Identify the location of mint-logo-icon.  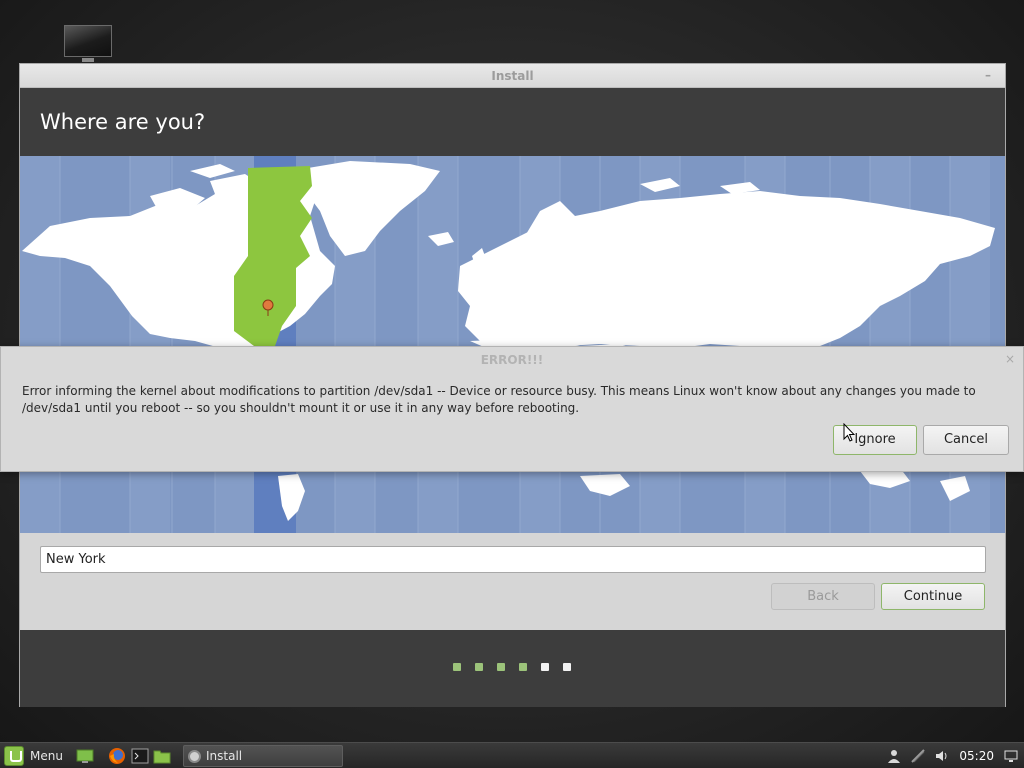
(14, 756).